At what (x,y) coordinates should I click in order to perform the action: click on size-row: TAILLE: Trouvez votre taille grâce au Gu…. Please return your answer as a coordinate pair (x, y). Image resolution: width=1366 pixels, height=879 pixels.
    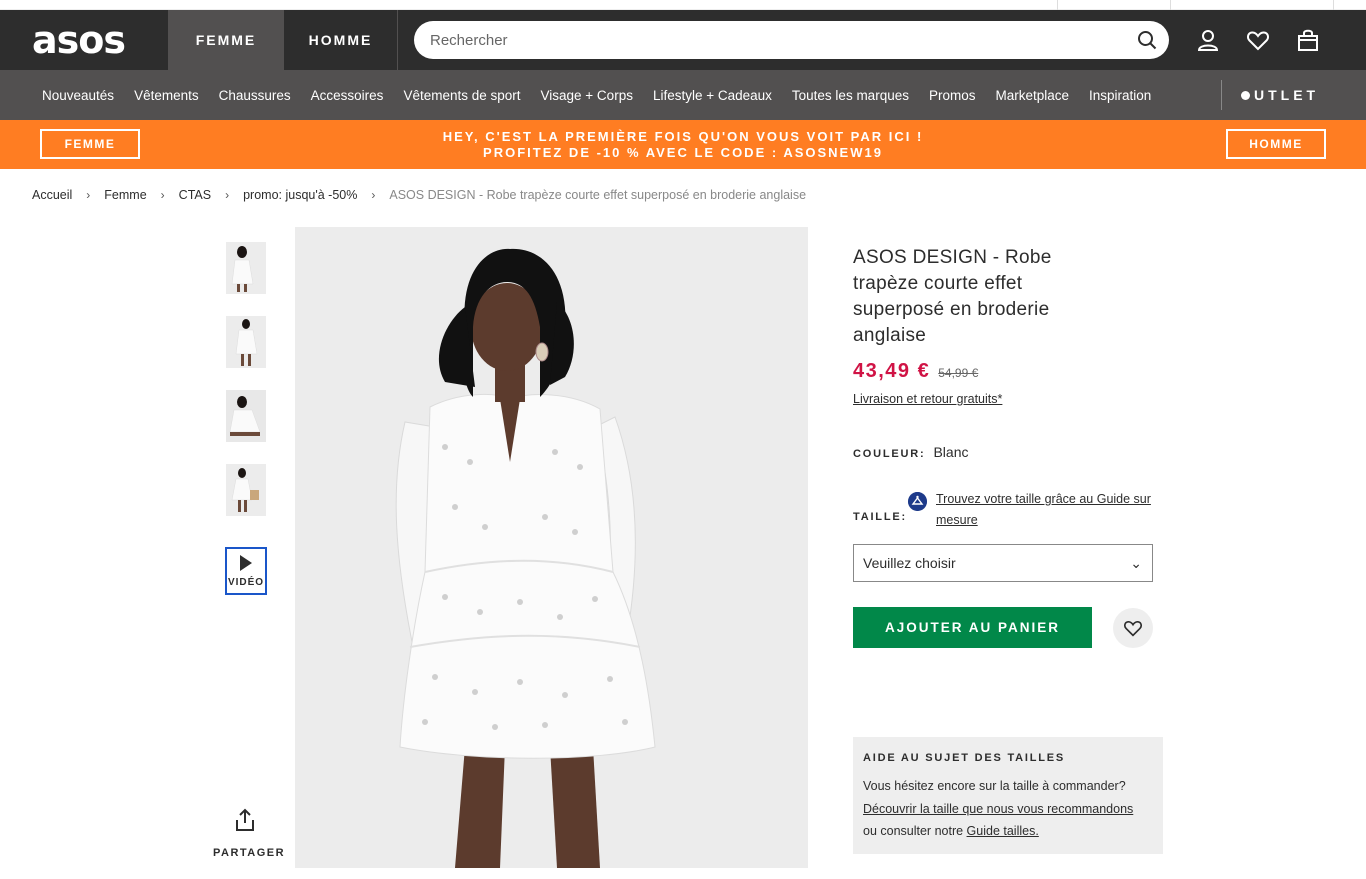
    Looking at the image, I should click on (1008, 508).